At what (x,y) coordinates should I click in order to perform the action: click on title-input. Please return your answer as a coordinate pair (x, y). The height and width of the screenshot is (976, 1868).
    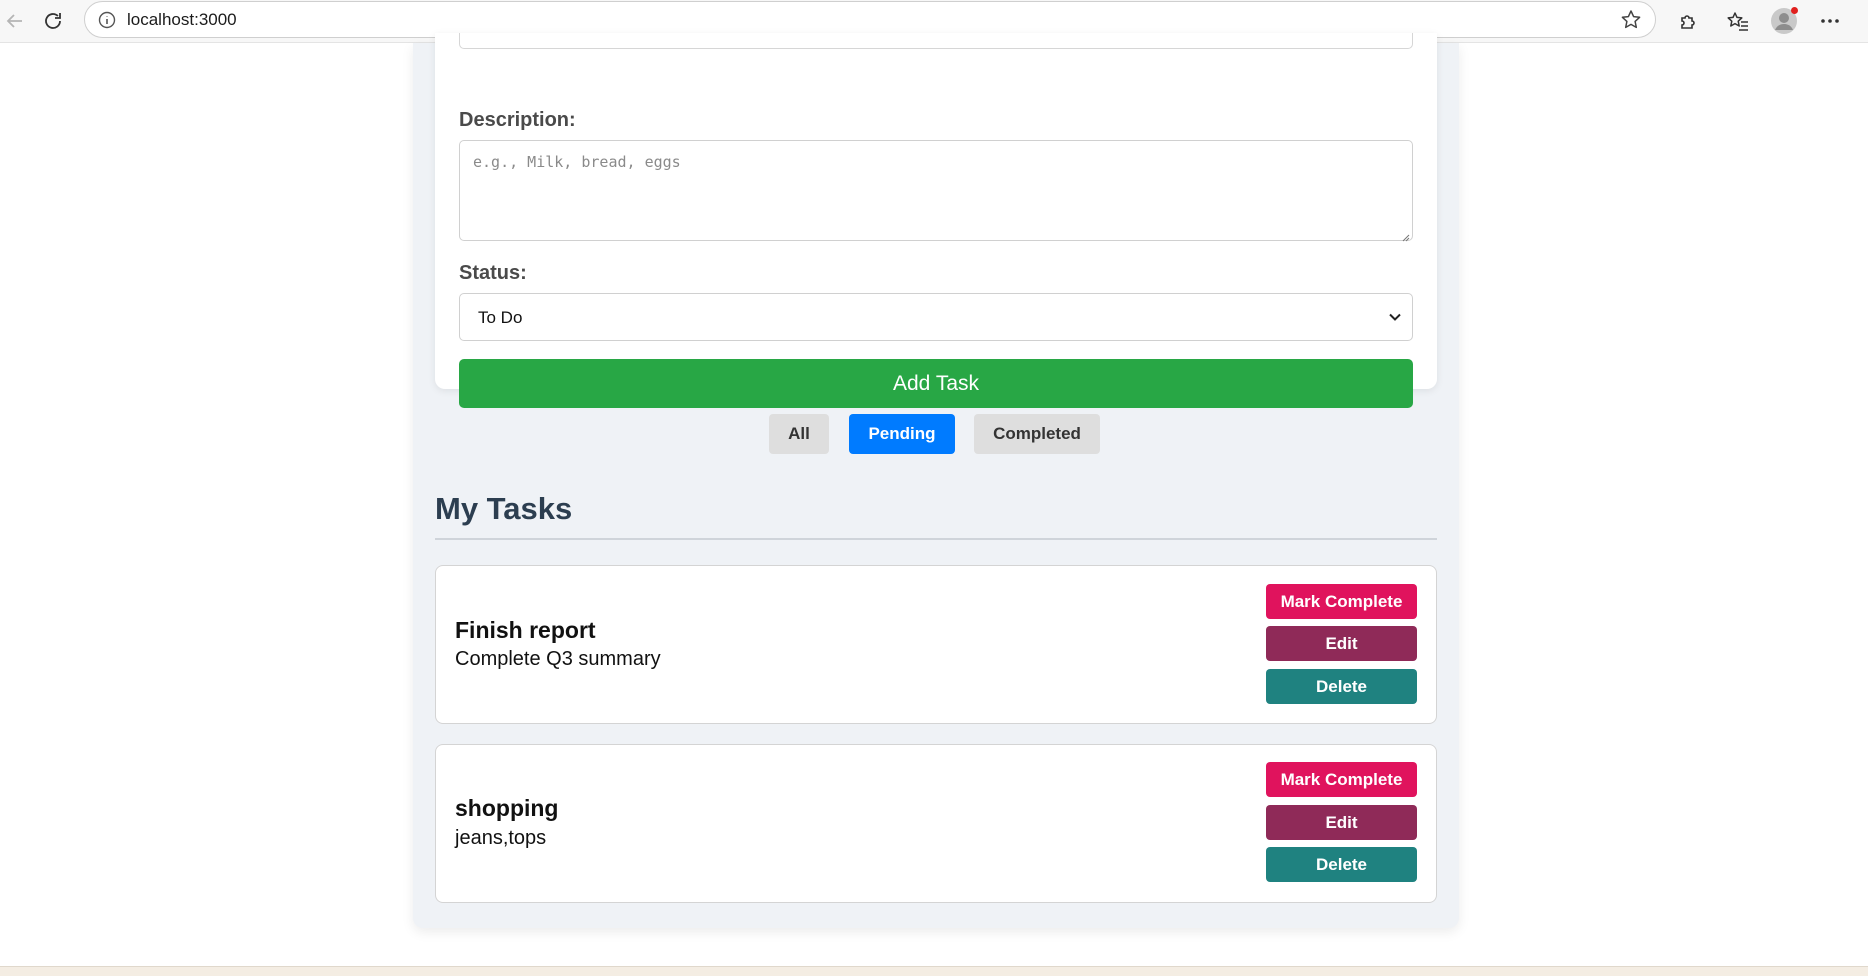
    Looking at the image, I should click on (936, 41).